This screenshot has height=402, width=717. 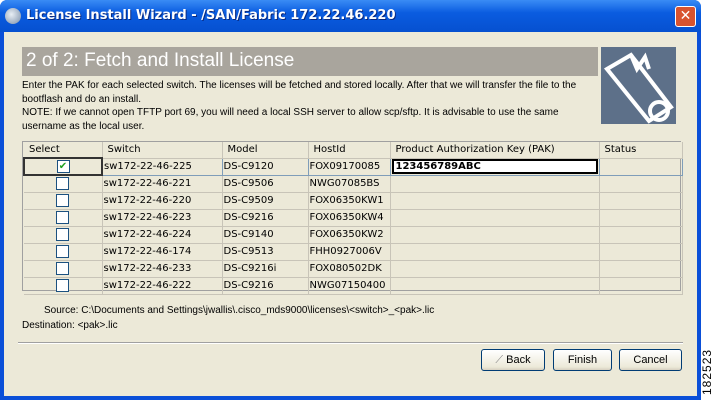 What do you see at coordinates (63, 150) in the screenshot?
I see `col-select: Select` at bounding box center [63, 150].